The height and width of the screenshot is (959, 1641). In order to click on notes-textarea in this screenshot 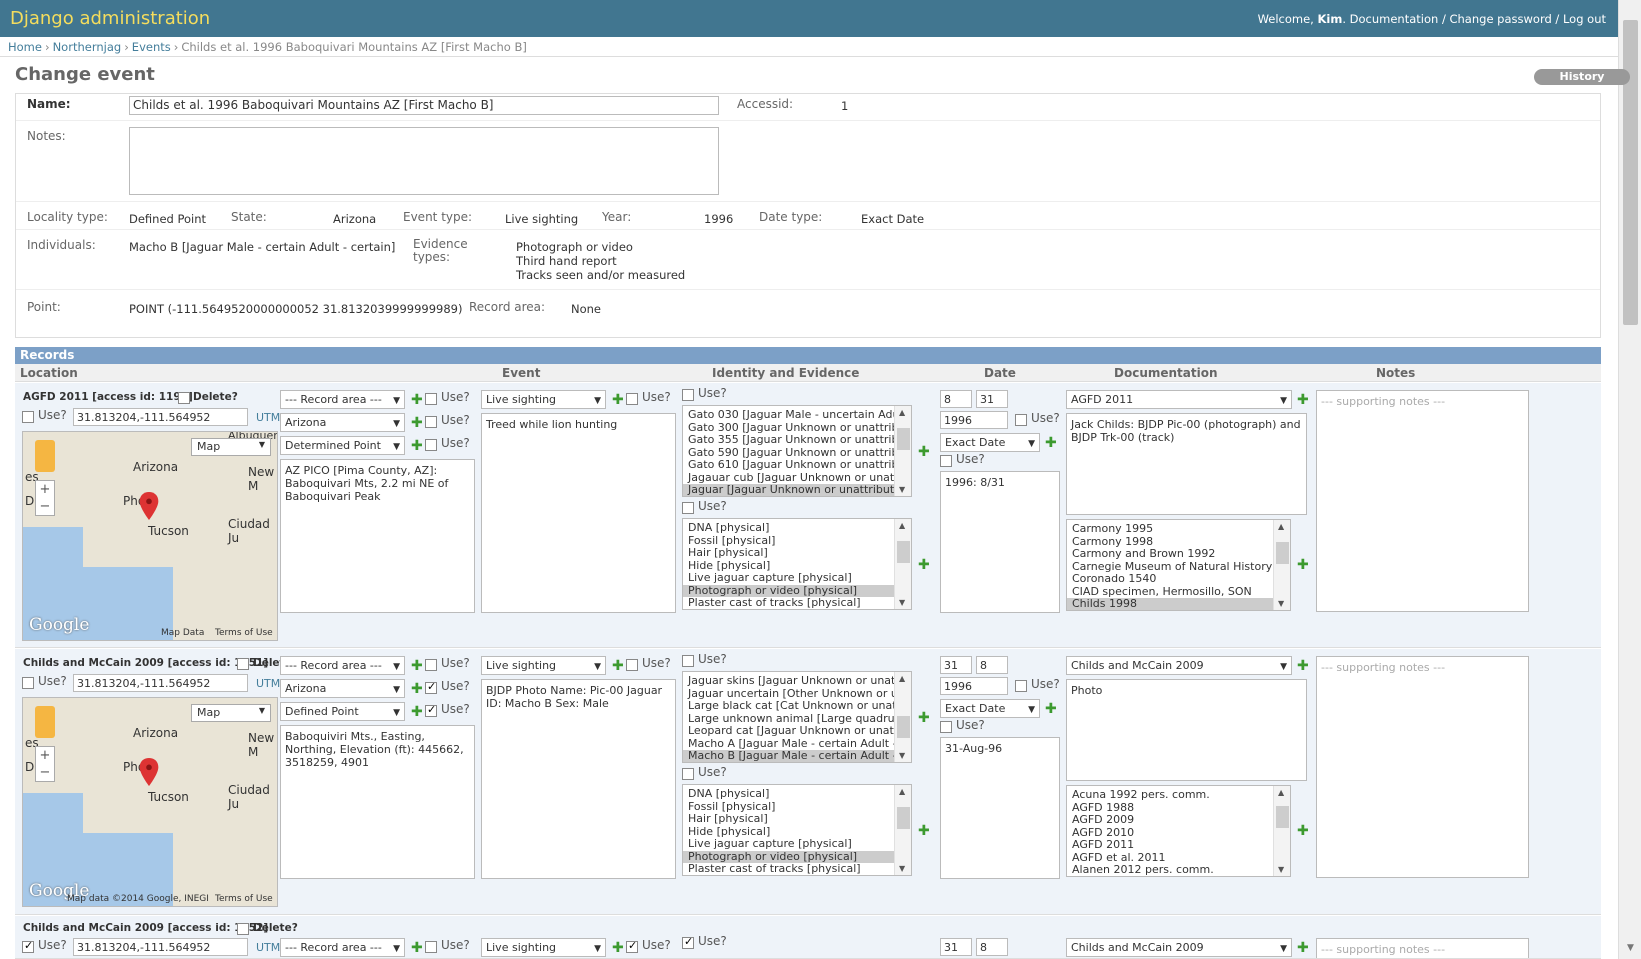, I will do `click(424, 161)`.